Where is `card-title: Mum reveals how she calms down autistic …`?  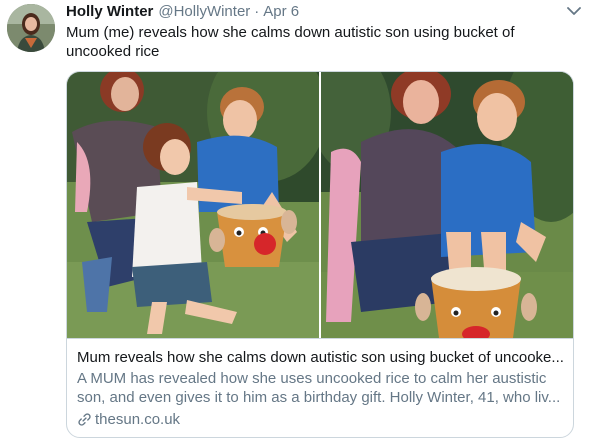
card-title: Mum reveals how she calms down autistic … is located at coordinates (321, 357).